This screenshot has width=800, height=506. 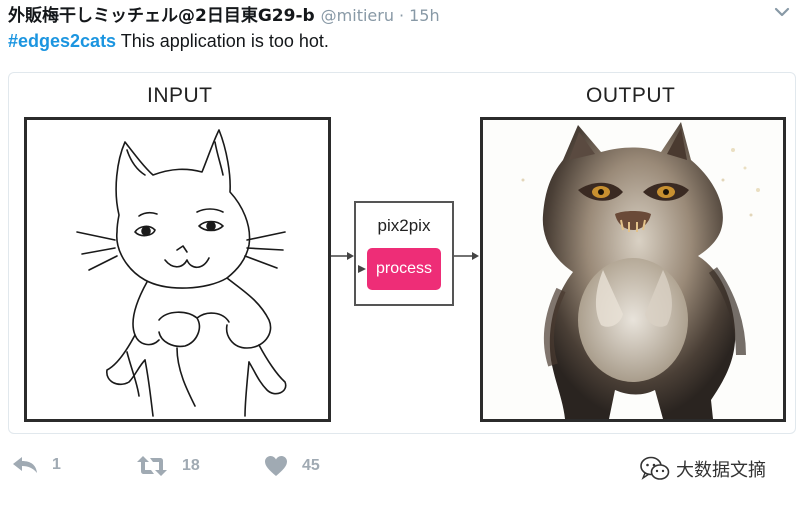 What do you see at coordinates (404, 225) in the screenshot?
I see `model-name: pix2pix` at bounding box center [404, 225].